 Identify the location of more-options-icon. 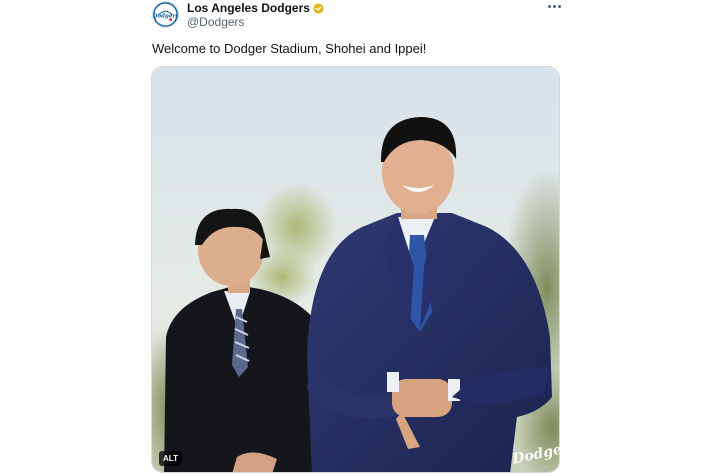
(554, 6).